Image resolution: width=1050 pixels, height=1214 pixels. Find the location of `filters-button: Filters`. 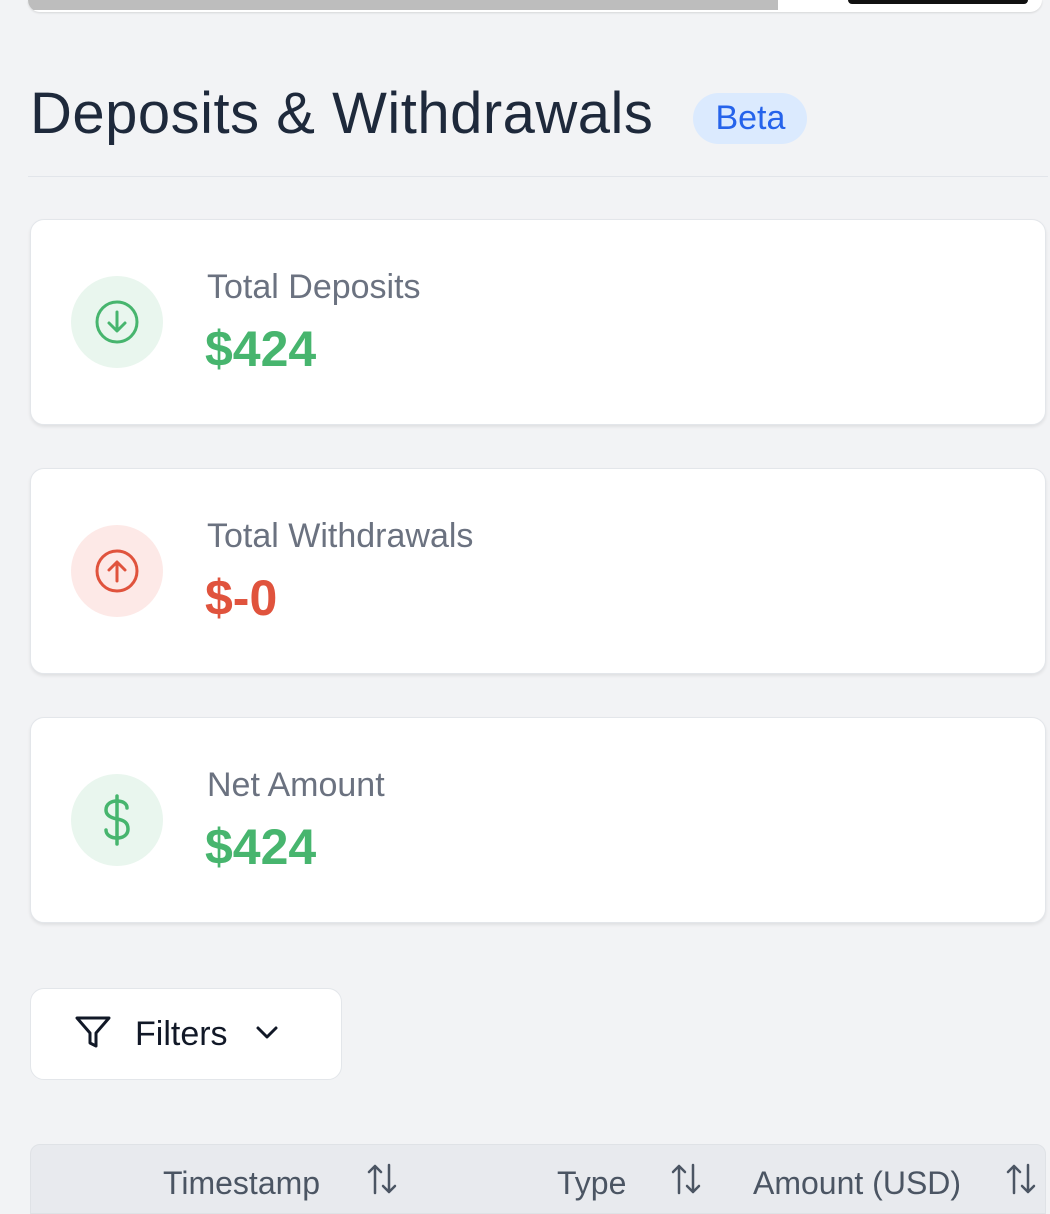

filters-button: Filters is located at coordinates (186, 1034).